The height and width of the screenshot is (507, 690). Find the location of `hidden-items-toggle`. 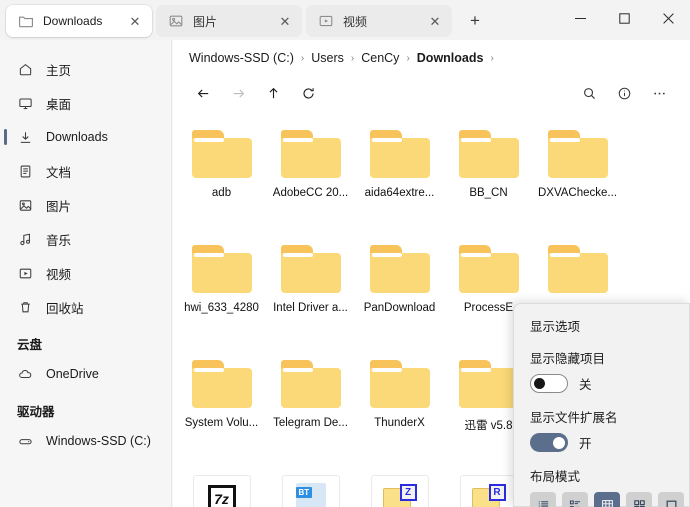

hidden-items-toggle is located at coordinates (549, 383).